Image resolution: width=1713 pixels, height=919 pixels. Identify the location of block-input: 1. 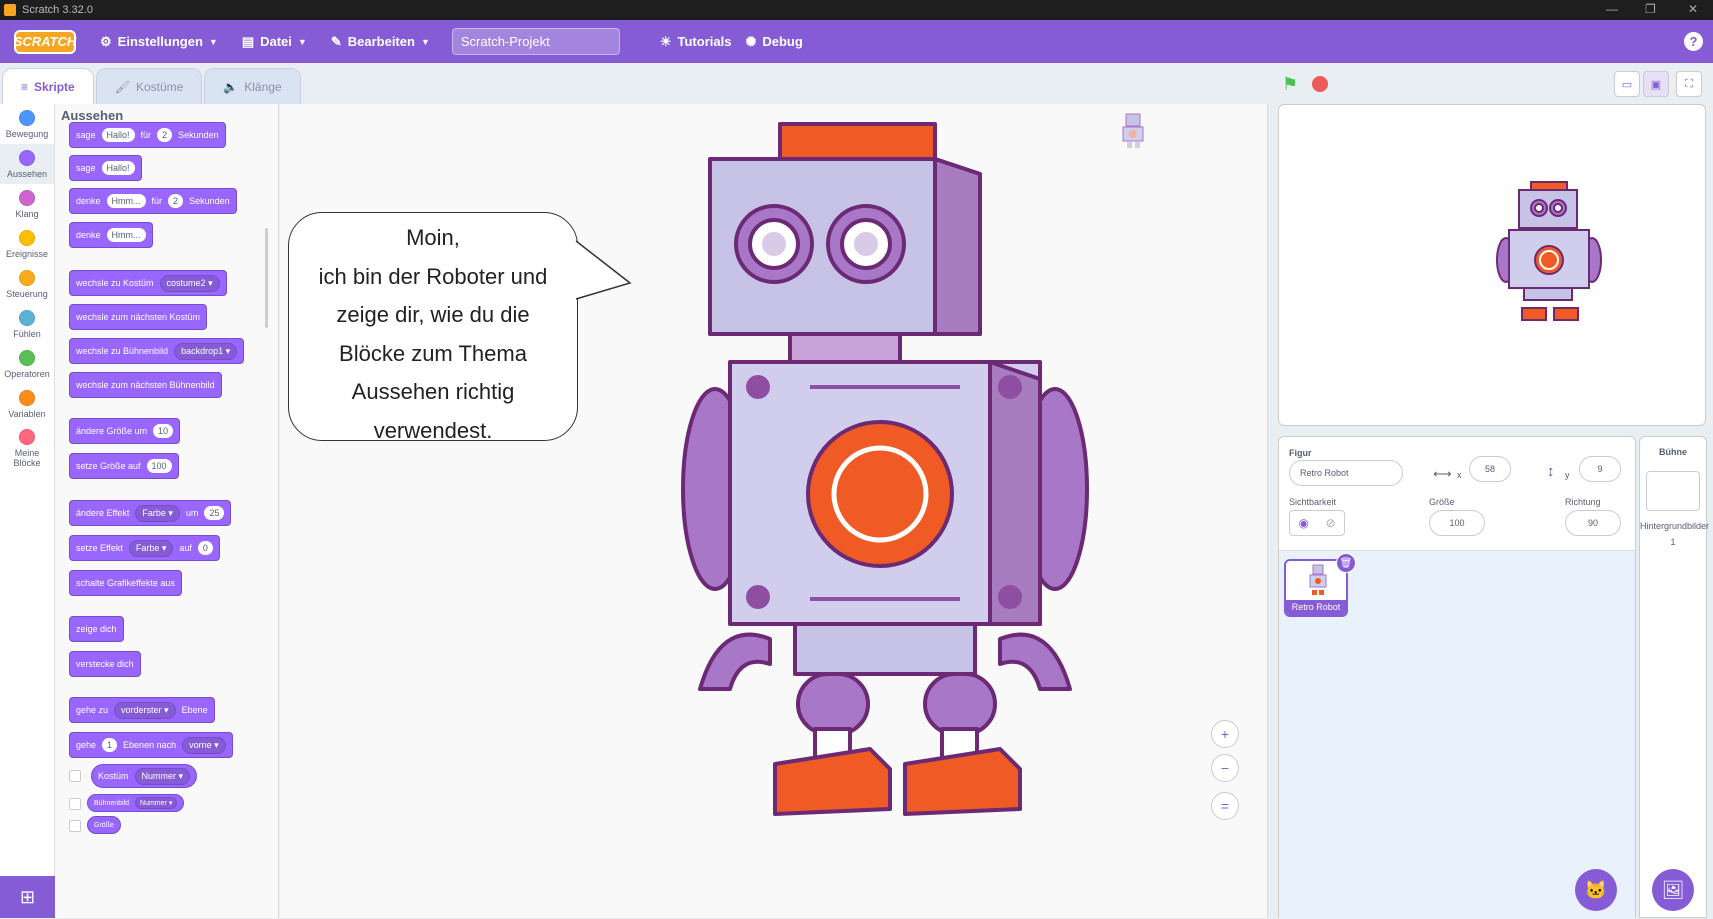
(110, 745).